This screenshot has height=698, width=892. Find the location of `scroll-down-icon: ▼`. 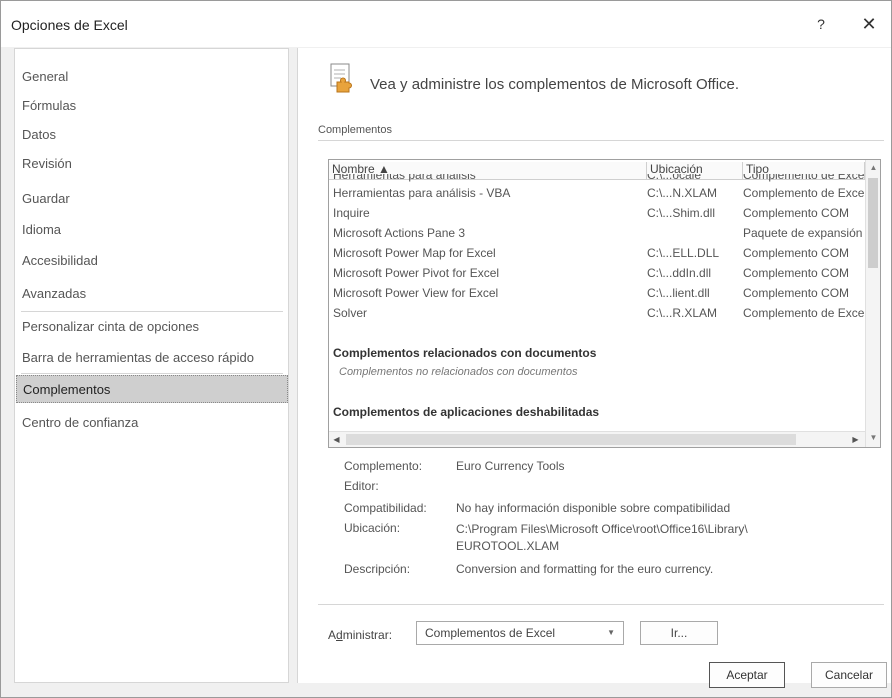

scroll-down-icon: ▼ is located at coordinates (873, 437).